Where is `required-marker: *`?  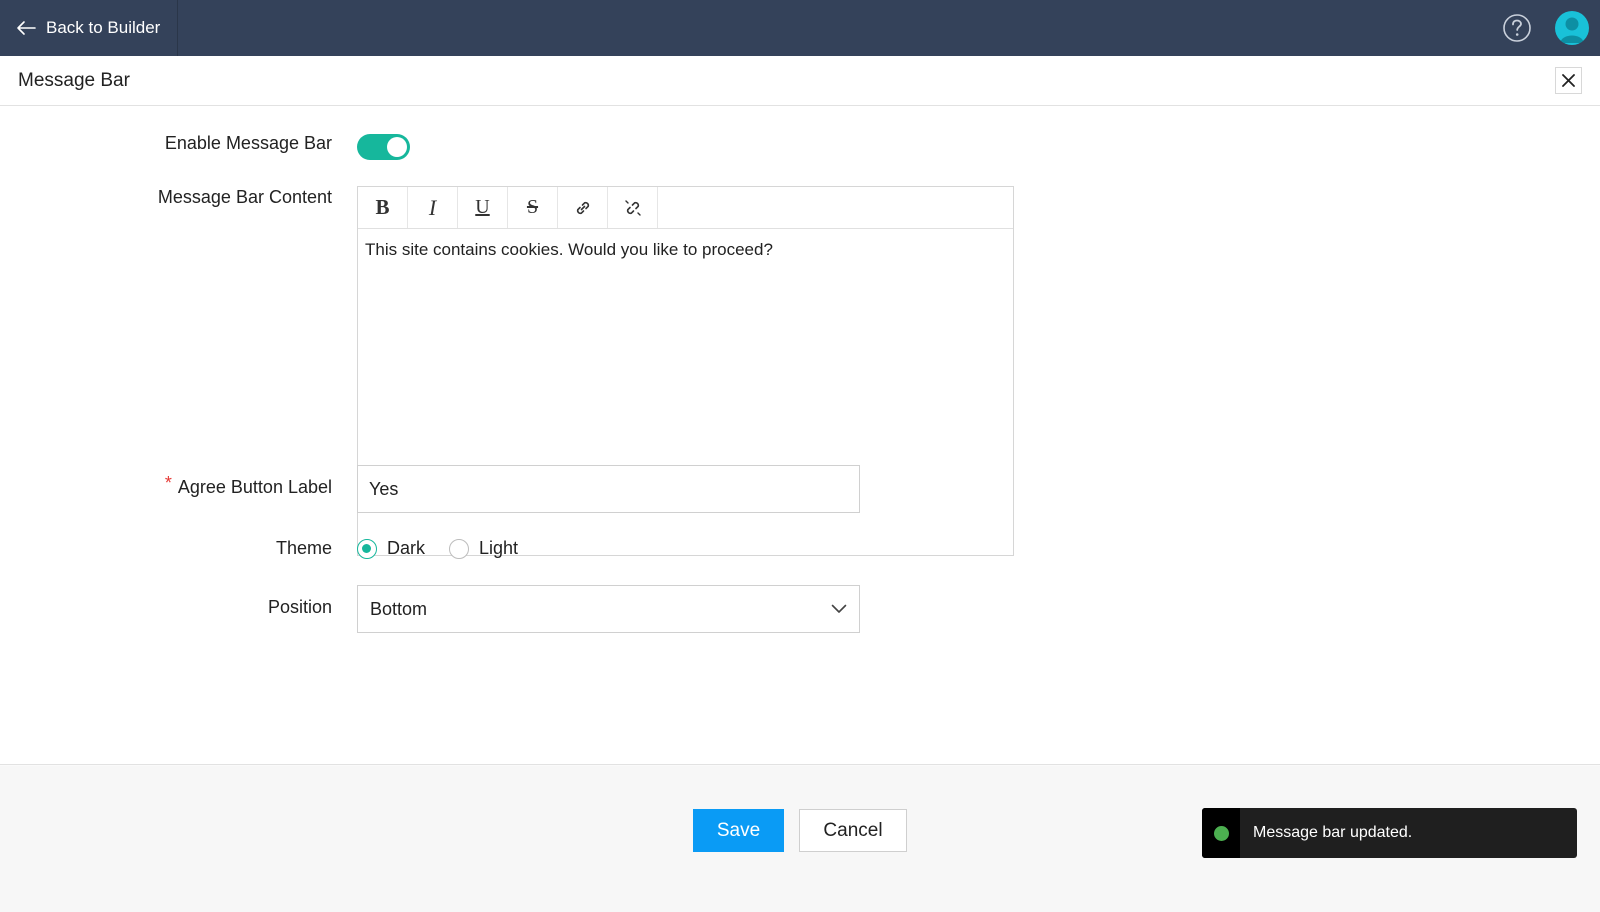
required-marker: * is located at coordinates (168, 483).